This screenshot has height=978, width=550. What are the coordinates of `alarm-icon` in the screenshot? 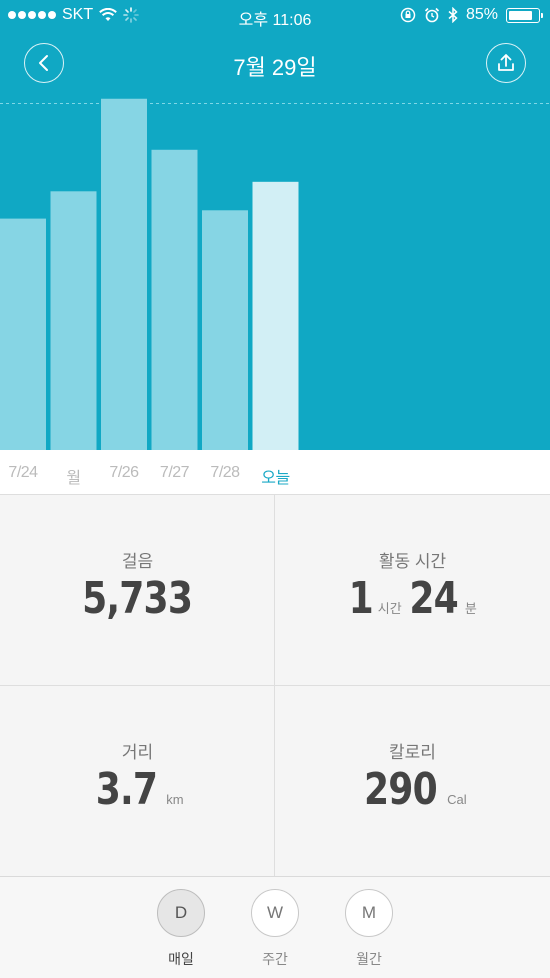 It's located at (432, 15).